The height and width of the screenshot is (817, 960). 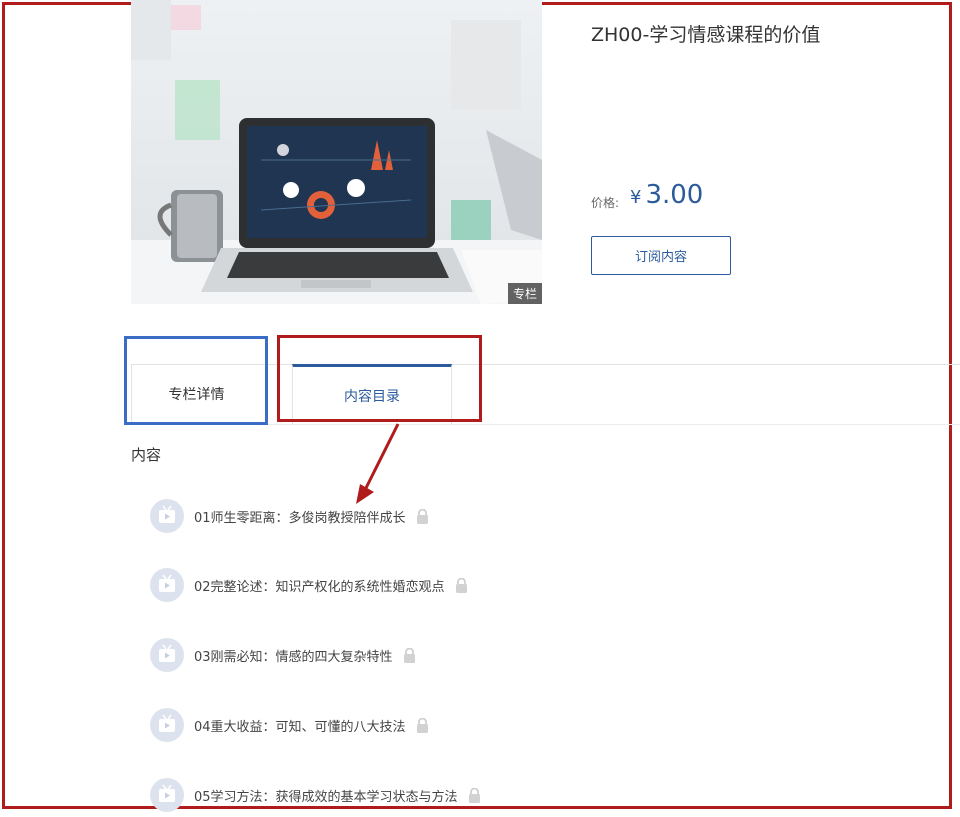 What do you see at coordinates (636, 197) in the screenshot?
I see `currency-symbol: ¥` at bounding box center [636, 197].